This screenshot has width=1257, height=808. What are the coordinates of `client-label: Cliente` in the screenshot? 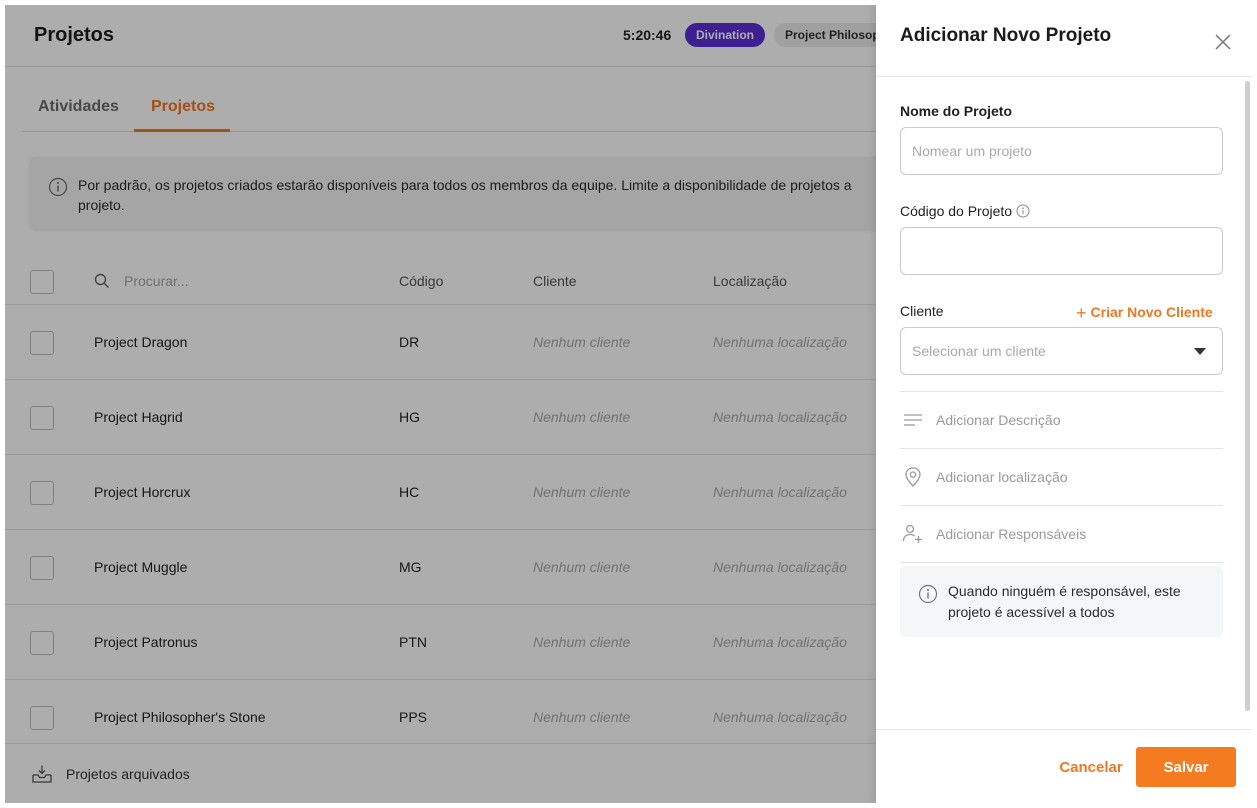 It's located at (922, 311).